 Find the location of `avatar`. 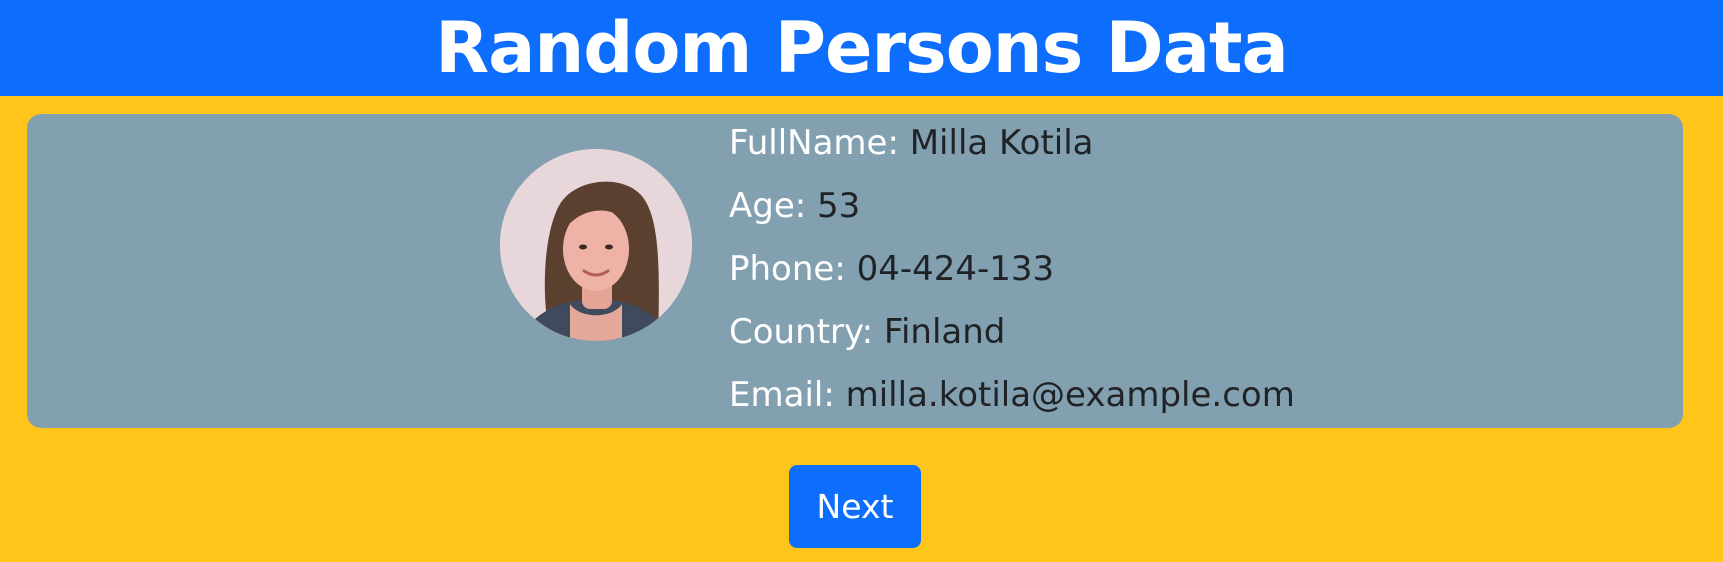

avatar is located at coordinates (596, 245).